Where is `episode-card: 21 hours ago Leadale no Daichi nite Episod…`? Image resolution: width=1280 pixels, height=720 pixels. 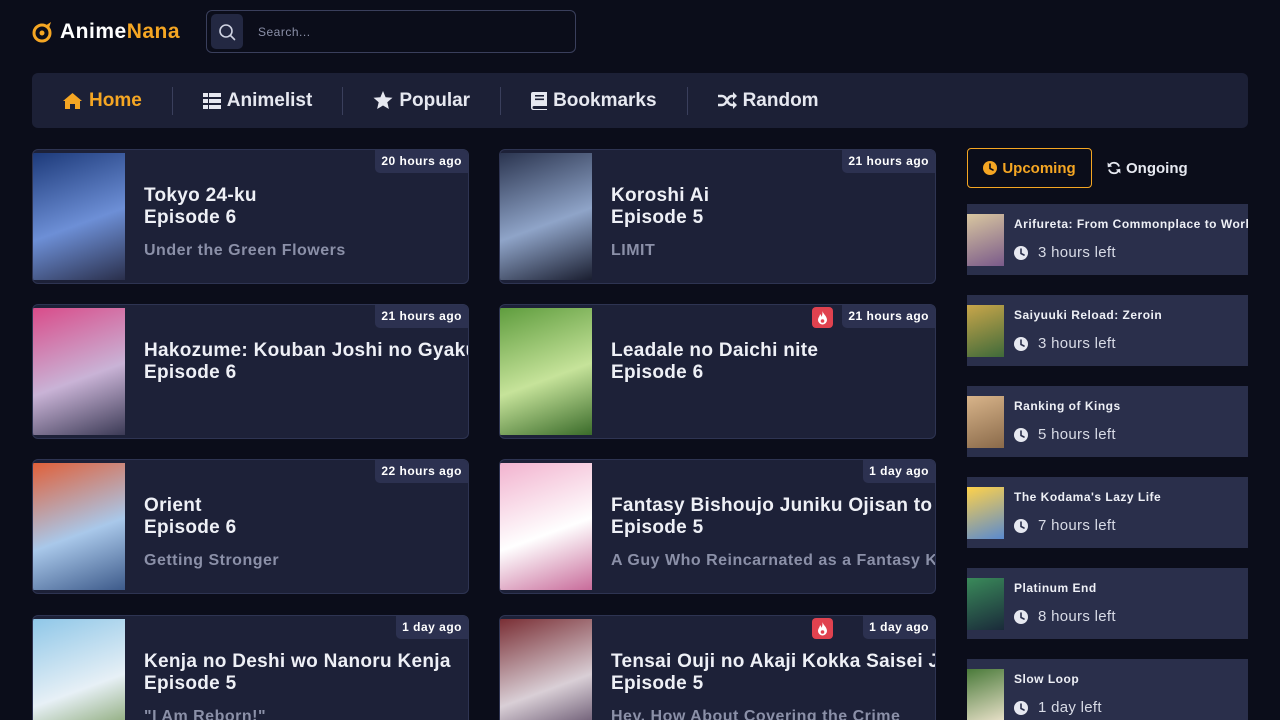
episode-card: 21 hours ago Leadale no Daichi nite Episod… is located at coordinates (717, 371).